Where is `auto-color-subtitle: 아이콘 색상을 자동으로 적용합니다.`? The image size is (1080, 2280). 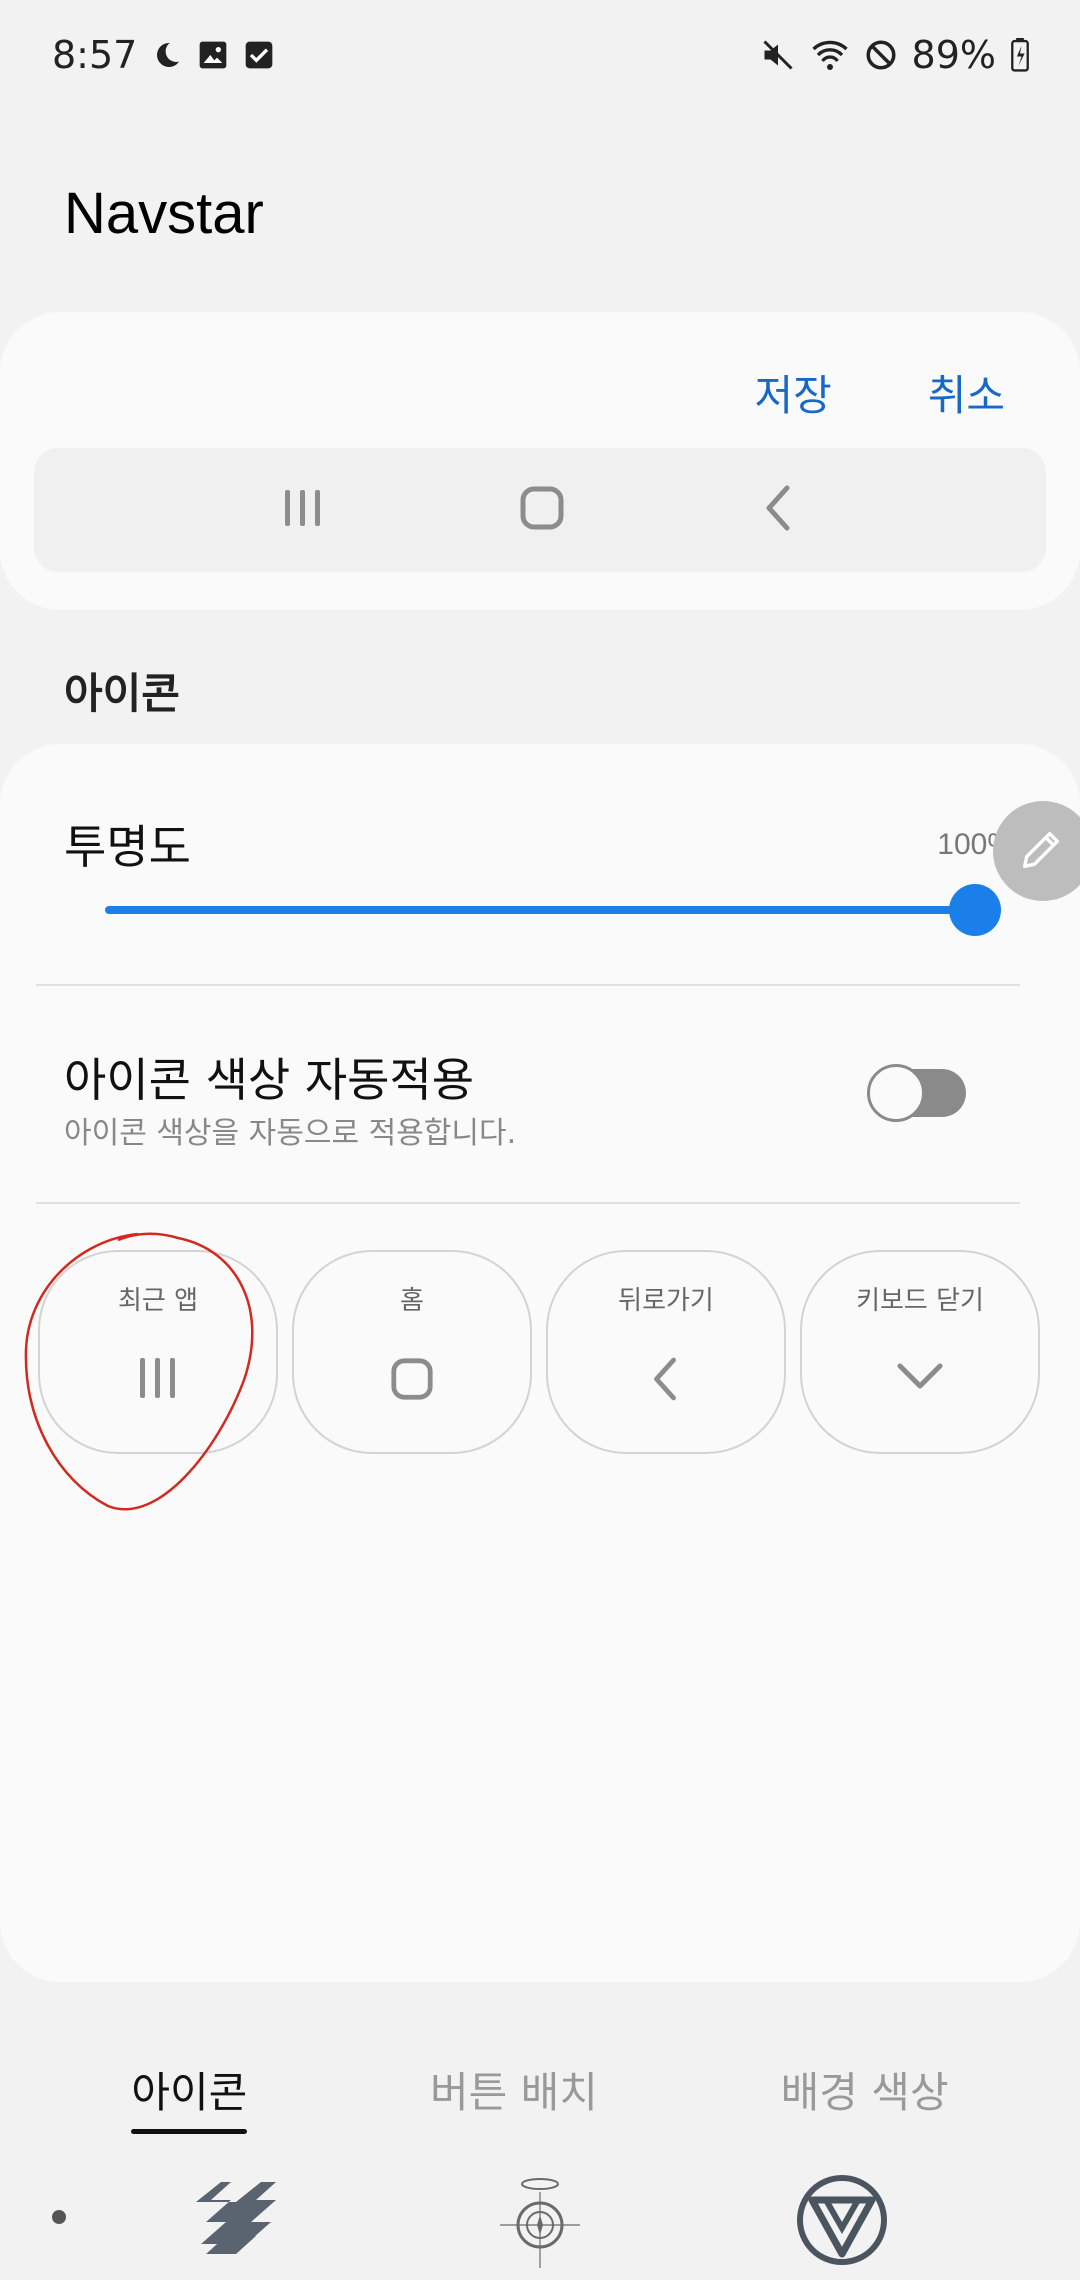
auto-color-subtitle: 아이콘 색상을 자동으로 적용합니다. is located at coordinates (290, 1133).